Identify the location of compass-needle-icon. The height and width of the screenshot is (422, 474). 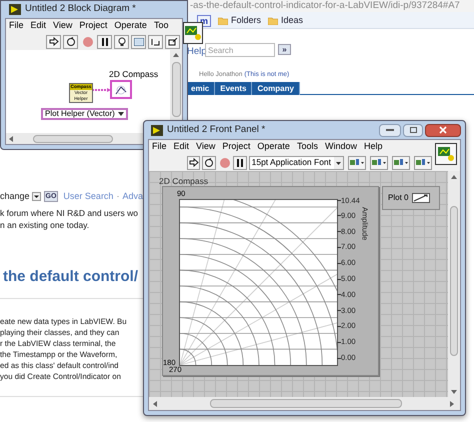
(121, 90).